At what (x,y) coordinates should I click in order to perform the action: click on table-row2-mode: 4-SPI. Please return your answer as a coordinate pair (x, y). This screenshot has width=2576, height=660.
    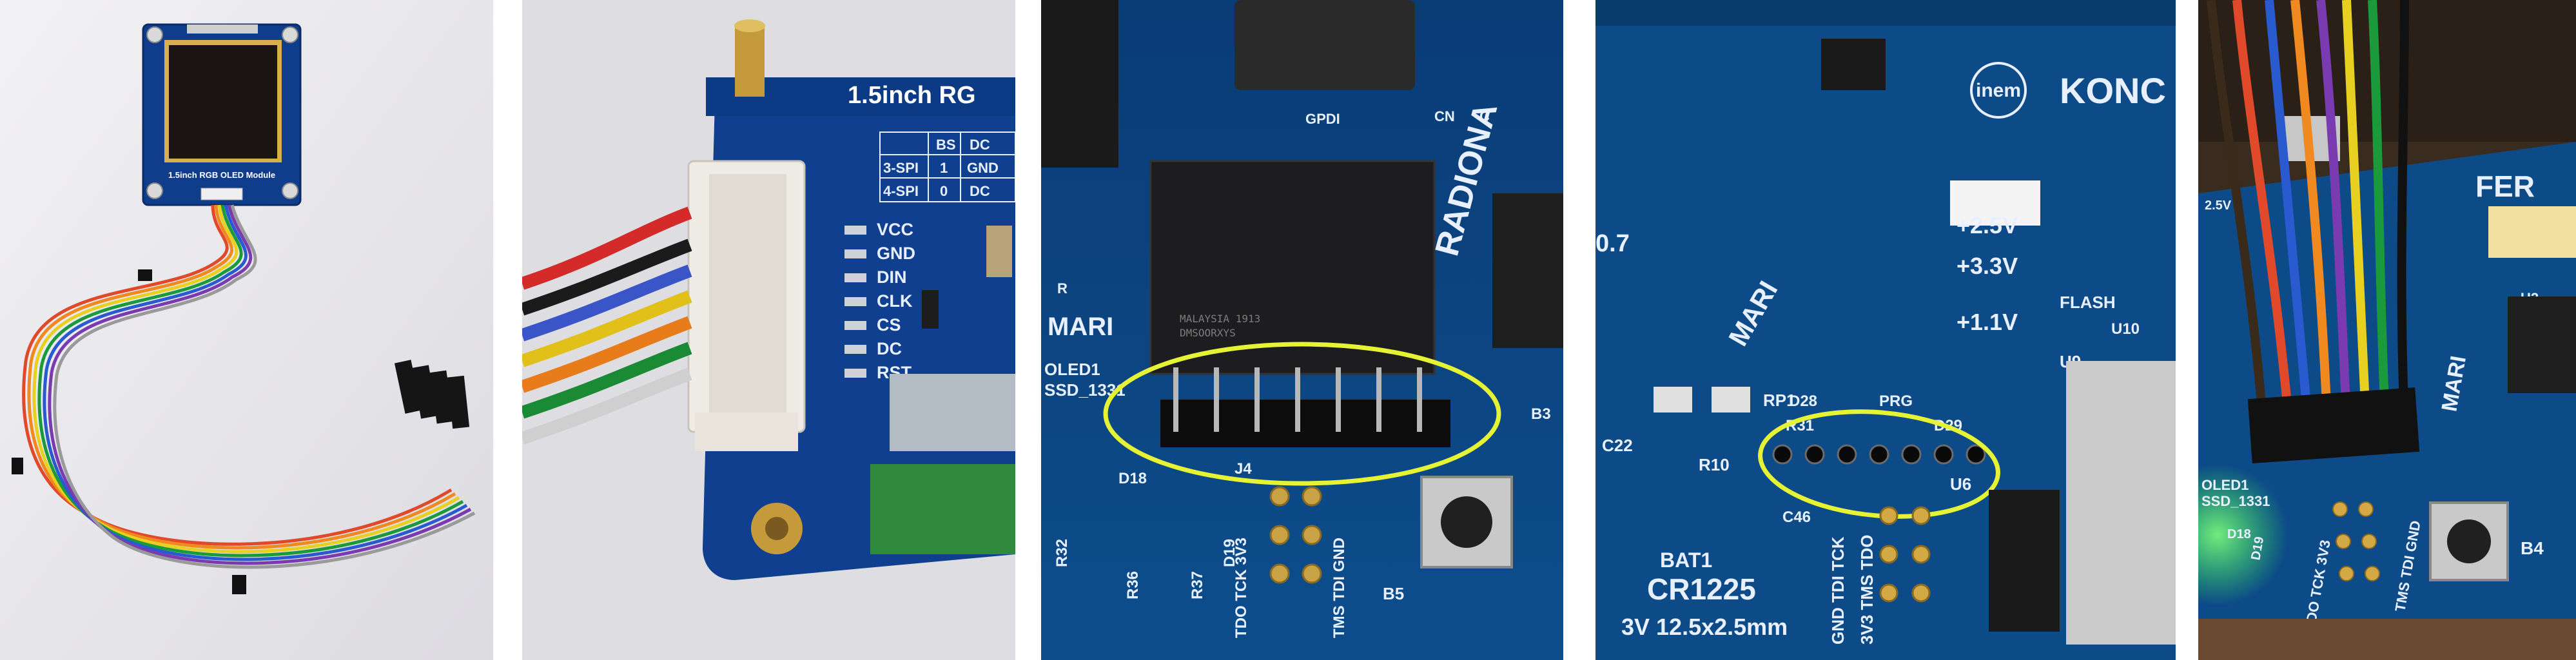
    Looking at the image, I should click on (901, 191).